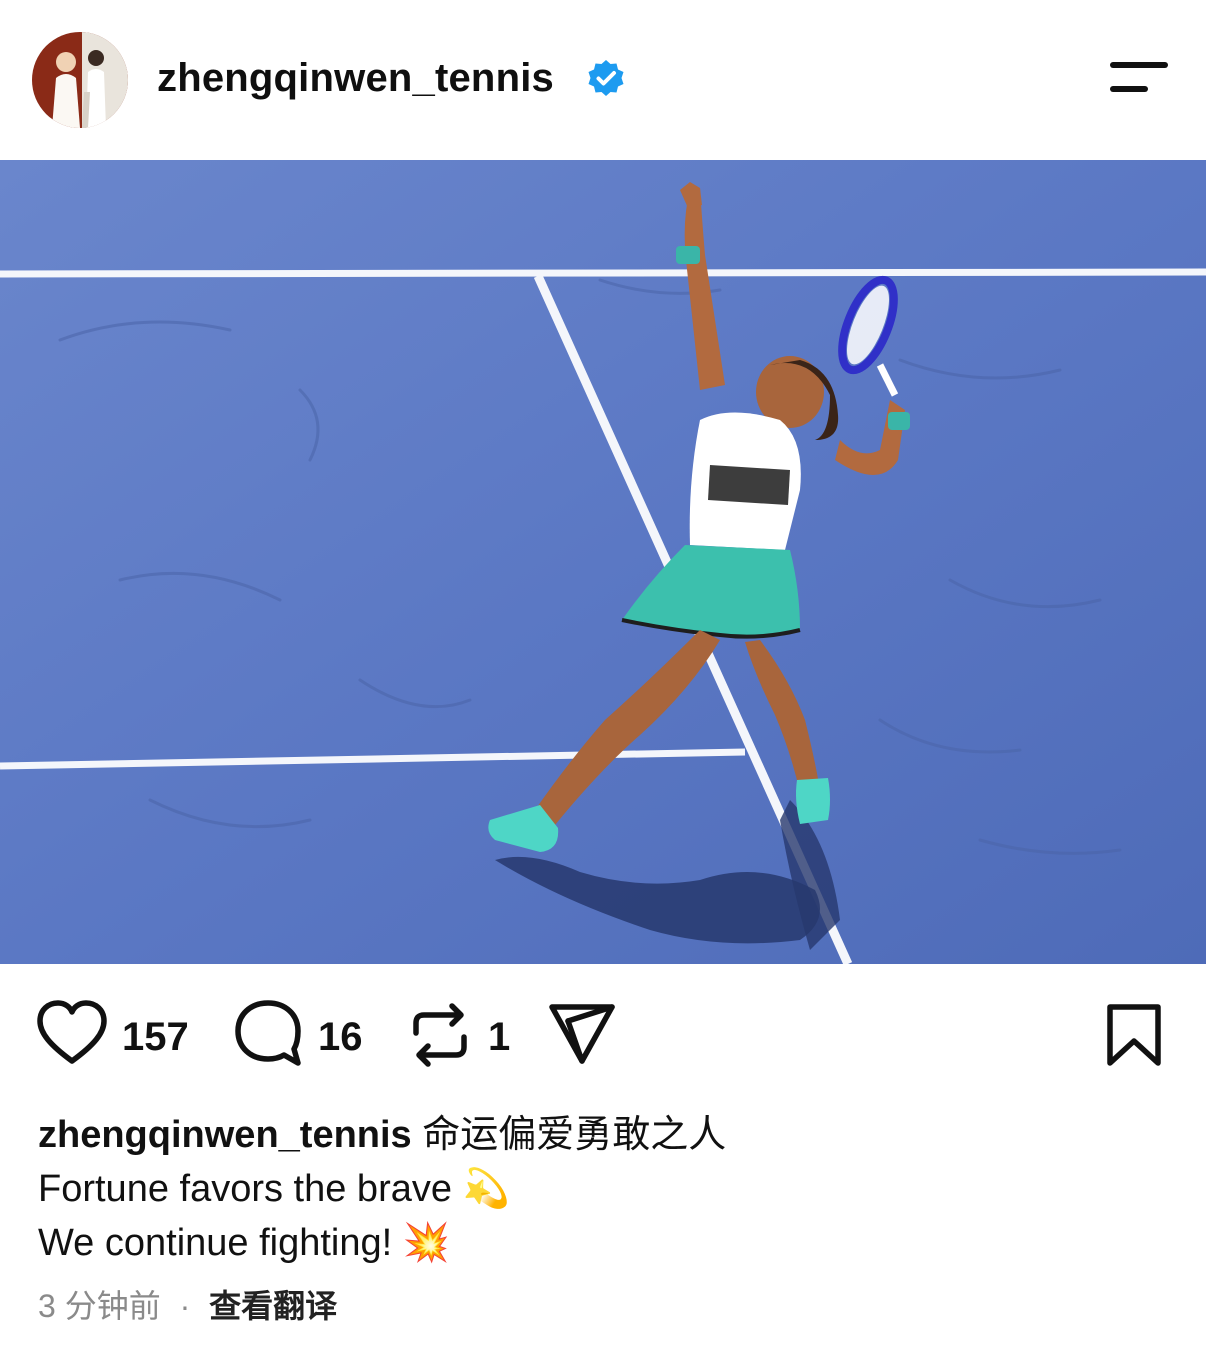  I want to click on post-header: zhengqinwen_tennis, so click(603, 80).